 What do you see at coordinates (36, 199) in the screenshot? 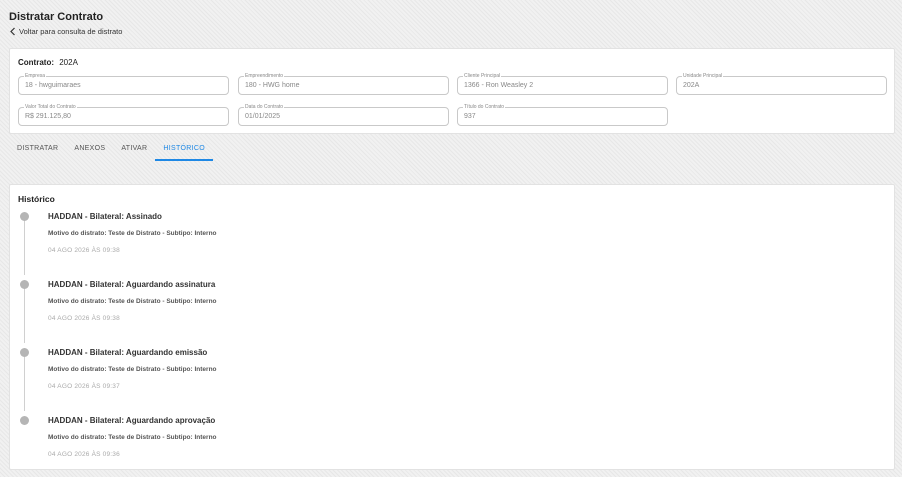
I see `history-title: Histórico` at bounding box center [36, 199].